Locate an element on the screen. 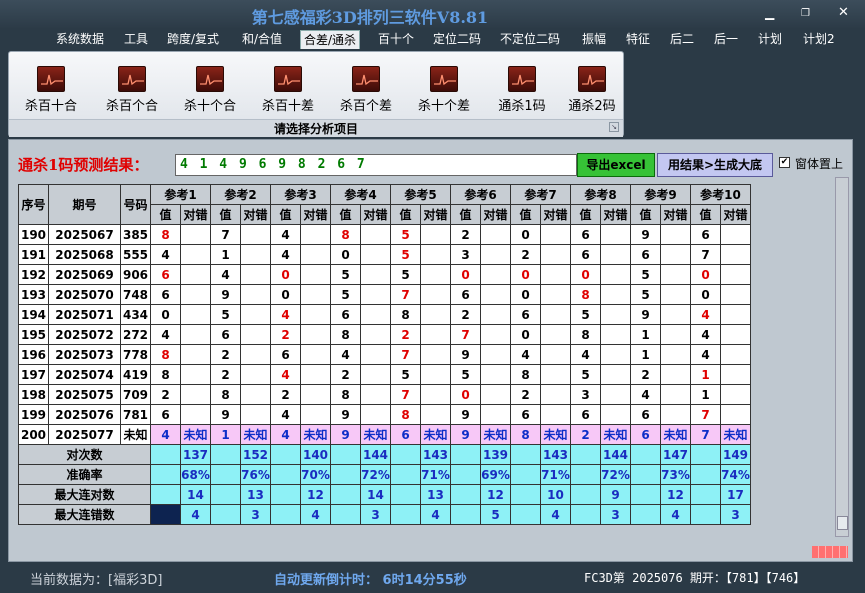 The height and width of the screenshot is (593, 865). minimize-button: ▁ is located at coordinates (769, 13).